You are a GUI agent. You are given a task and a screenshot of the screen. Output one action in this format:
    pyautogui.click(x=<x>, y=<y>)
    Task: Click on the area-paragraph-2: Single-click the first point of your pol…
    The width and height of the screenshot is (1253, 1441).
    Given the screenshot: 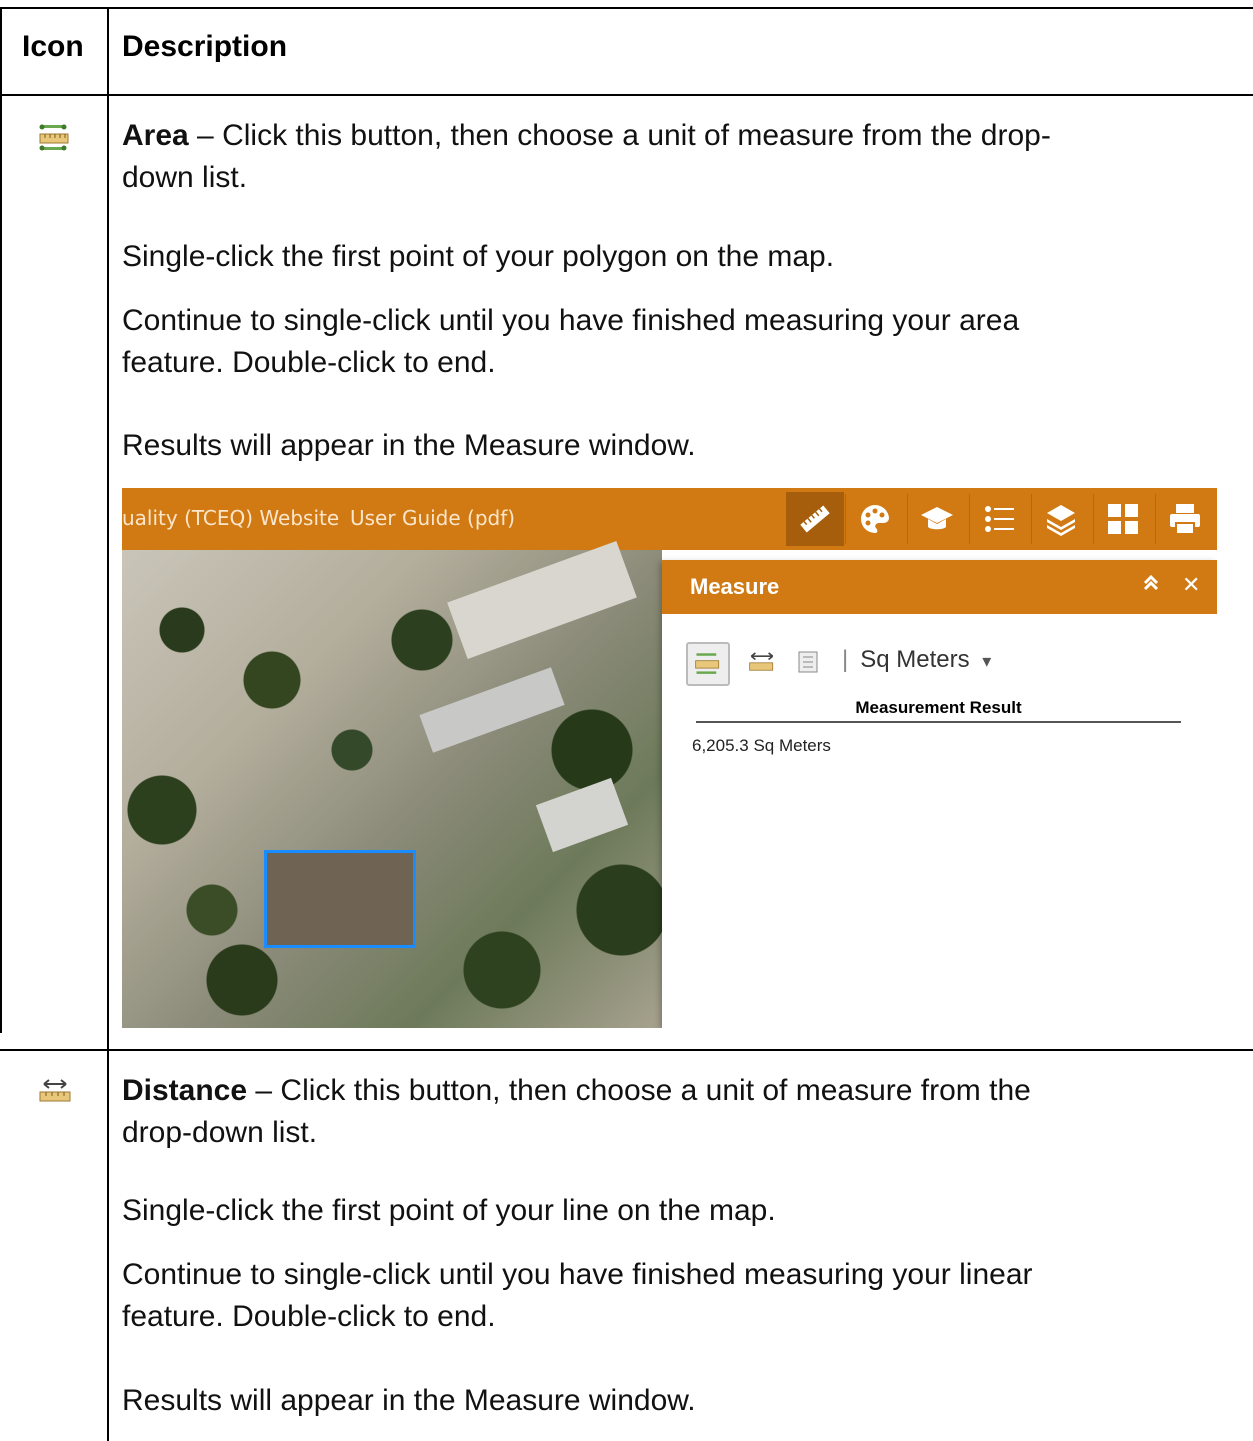 What is the action you would take?
    pyautogui.click(x=478, y=256)
    